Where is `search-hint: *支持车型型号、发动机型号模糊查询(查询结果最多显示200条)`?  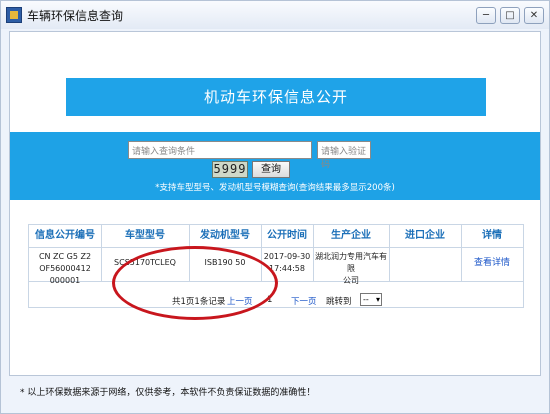 search-hint: *支持车型型号、发动机型号模糊查询(查询结果最多显示200条) is located at coordinates (275, 188).